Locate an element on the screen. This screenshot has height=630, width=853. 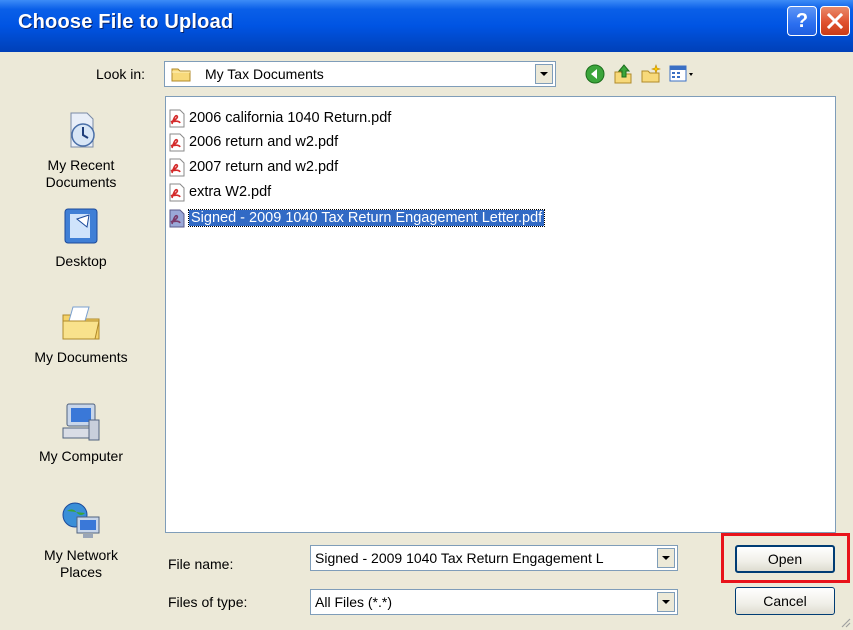
file-type-value: All Files (*.*) is located at coordinates (354, 602).